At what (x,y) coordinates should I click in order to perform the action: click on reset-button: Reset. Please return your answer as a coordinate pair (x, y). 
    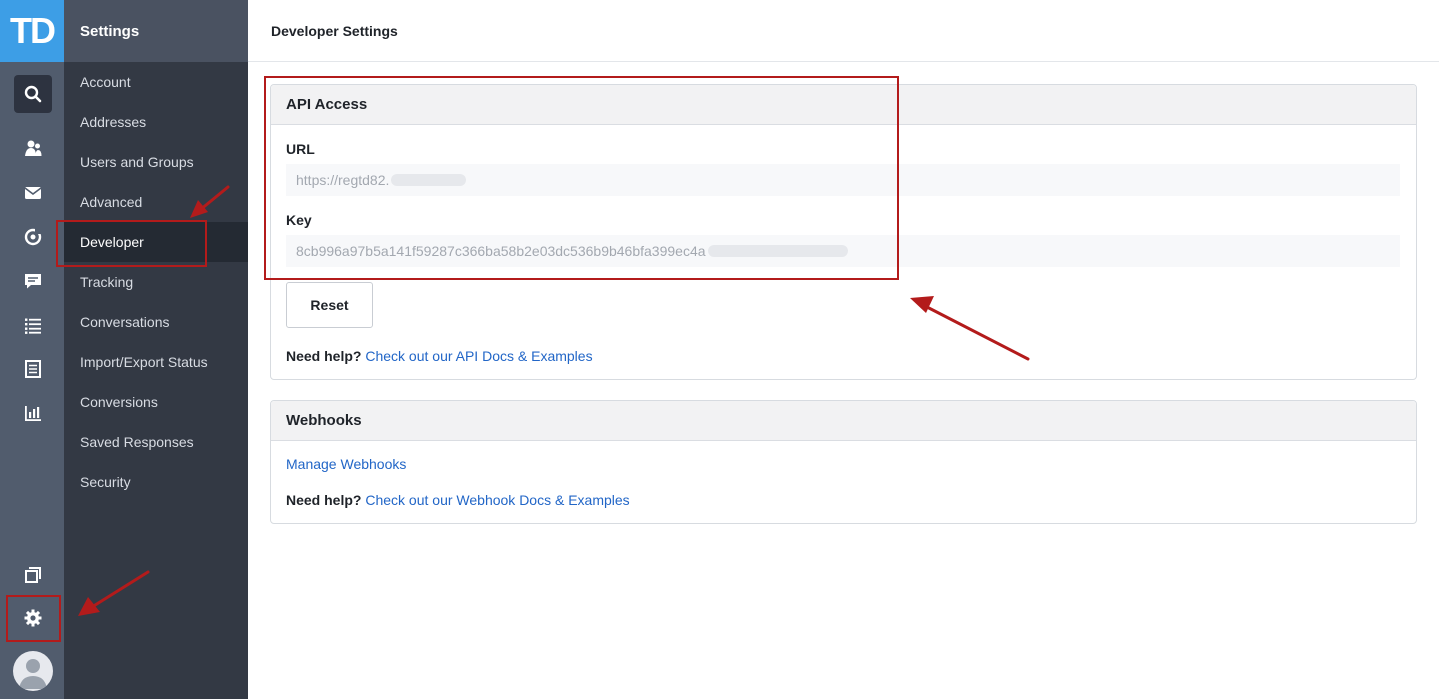
    Looking at the image, I should click on (329, 305).